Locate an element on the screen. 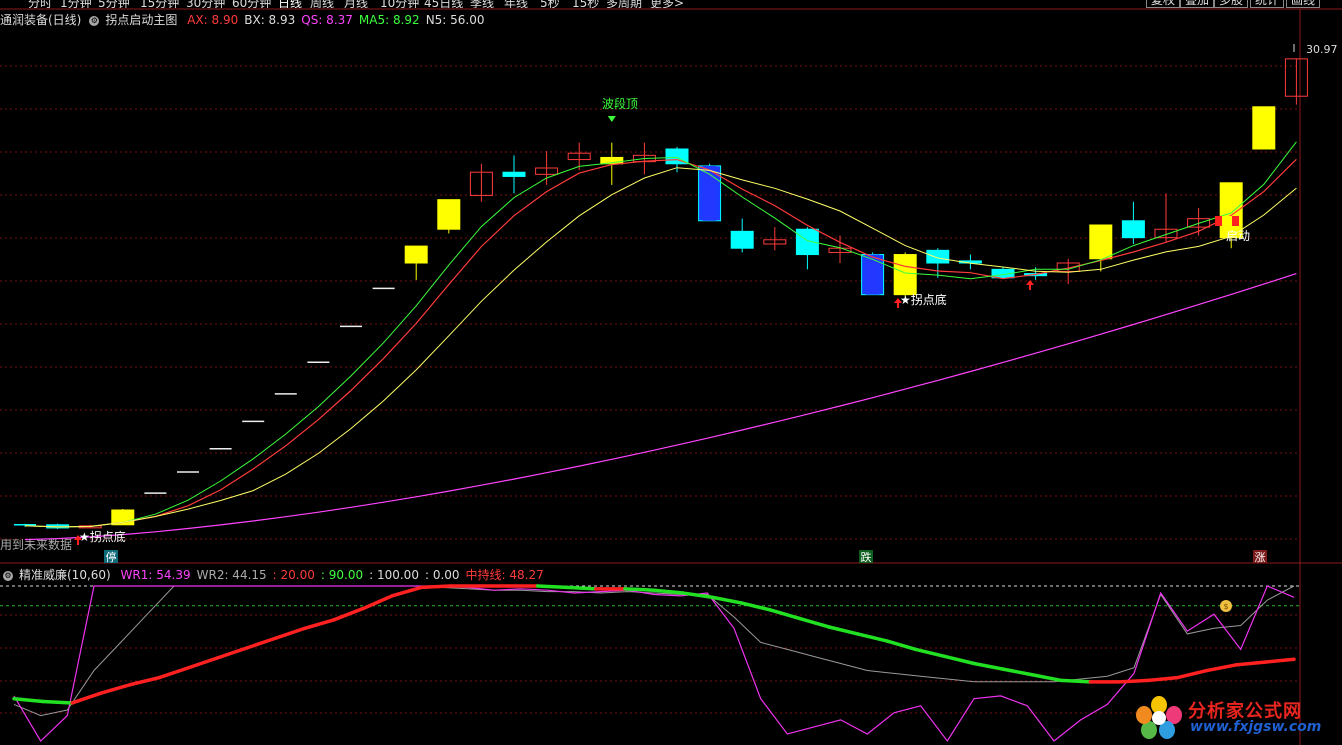 This screenshot has height=745, width=1342. watermark-logo: 分析家公式网 www.fxjgsw.com is located at coordinates (1232, 717).